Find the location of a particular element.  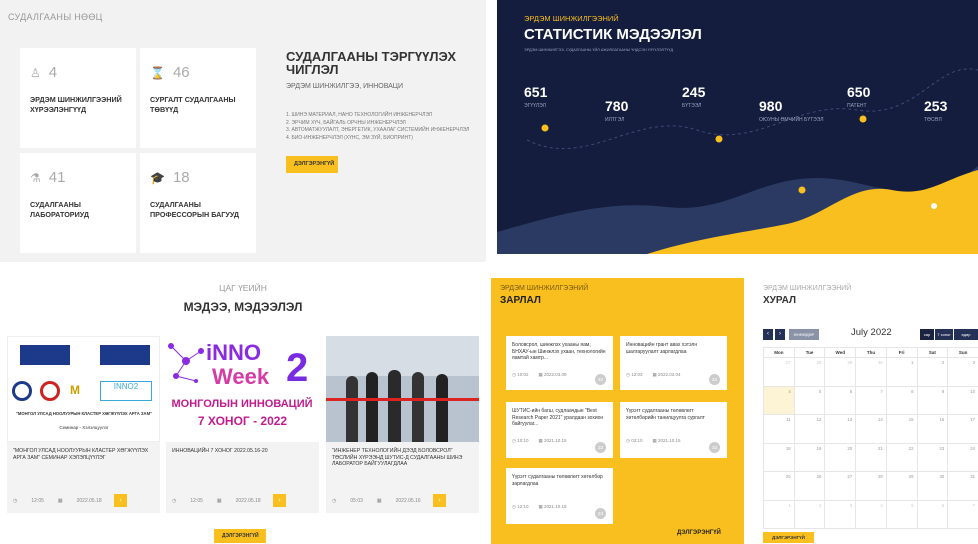

stat-patents: 650 ПАТЕНТ is located at coordinates (859, 96).